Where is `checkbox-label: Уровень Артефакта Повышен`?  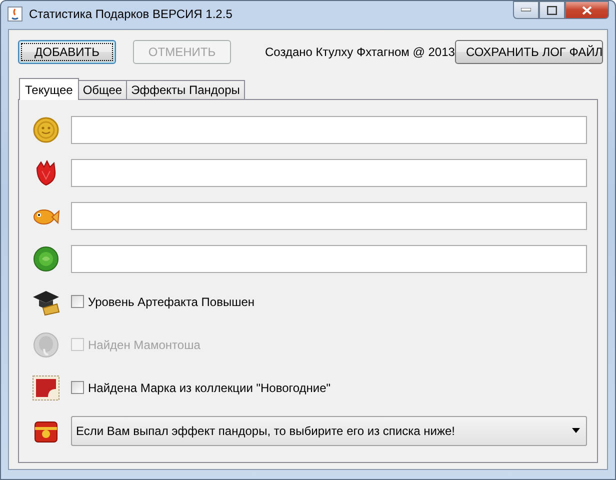 checkbox-label: Уровень Артефакта Повышен is located at coordinates (171, 301).